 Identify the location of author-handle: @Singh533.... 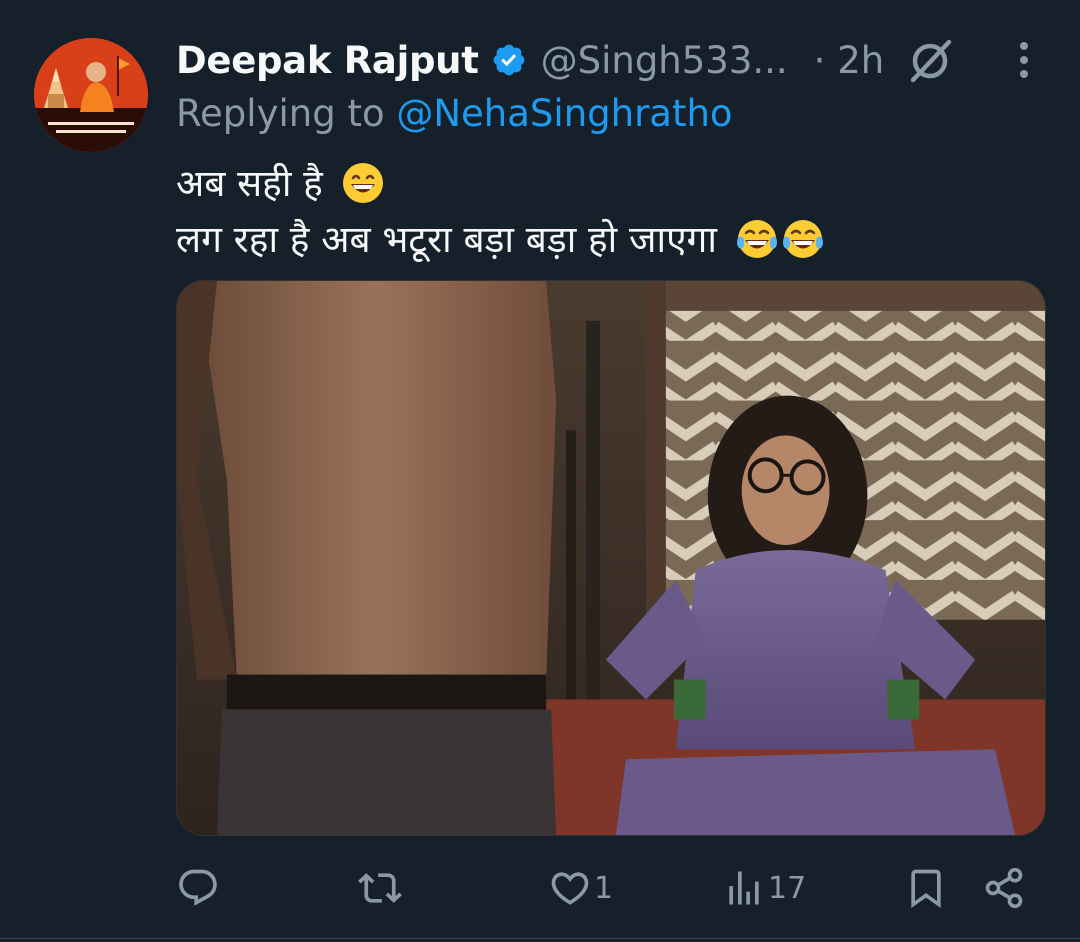
(664, 60).